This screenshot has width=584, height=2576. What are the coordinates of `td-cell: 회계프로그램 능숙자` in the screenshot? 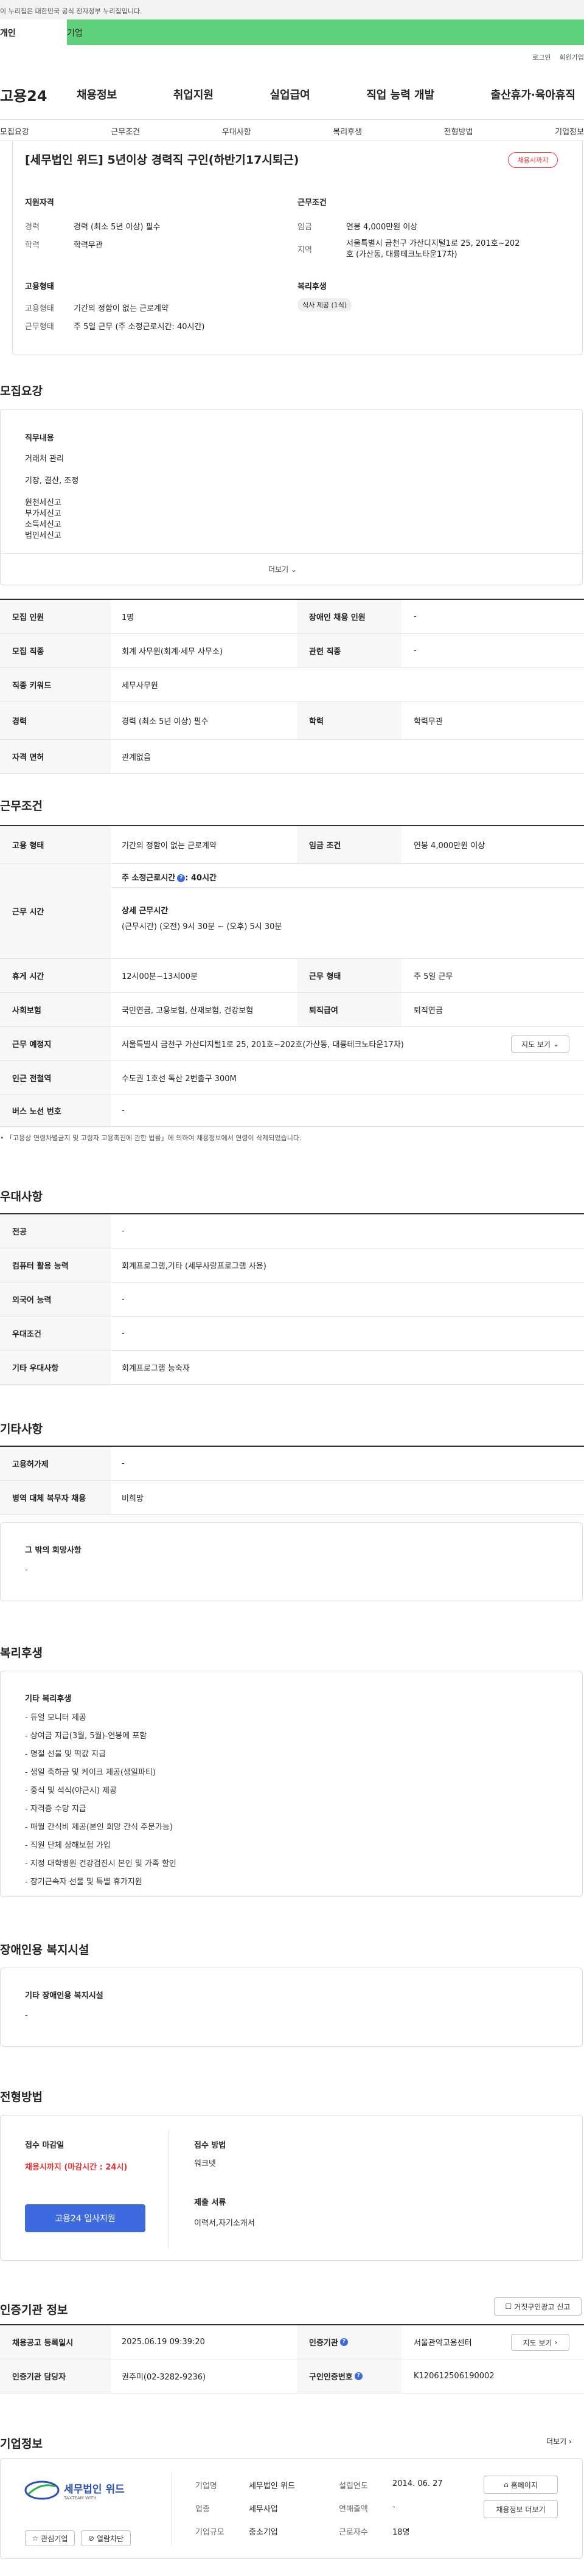 It's located at (156, 1368).